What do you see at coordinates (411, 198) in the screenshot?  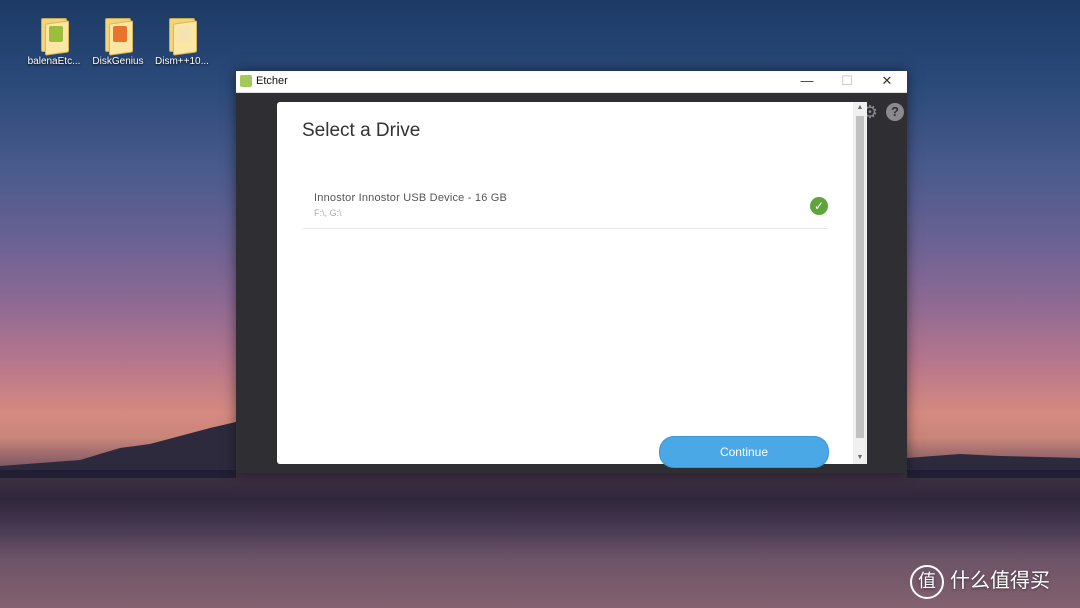 I see `drive-name: Innostor Innostor USB Device - 16 GB` at bounding box center [411, 198].